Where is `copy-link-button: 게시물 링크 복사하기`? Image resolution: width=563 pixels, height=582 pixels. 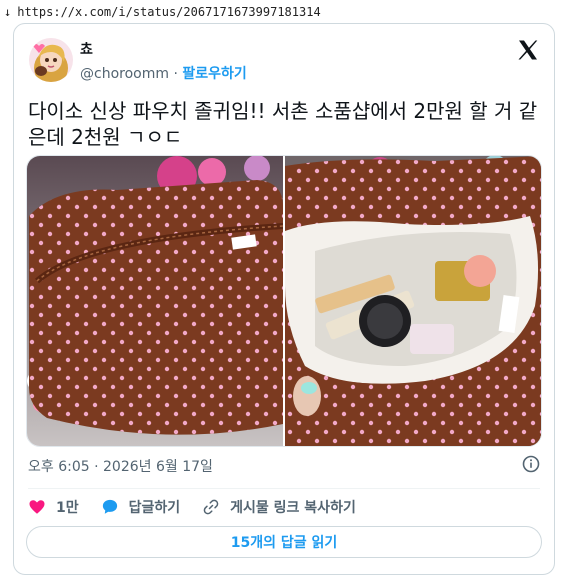 copy-link-button: 게시물 링크 복사하기 is located at coordinates (279, 507).